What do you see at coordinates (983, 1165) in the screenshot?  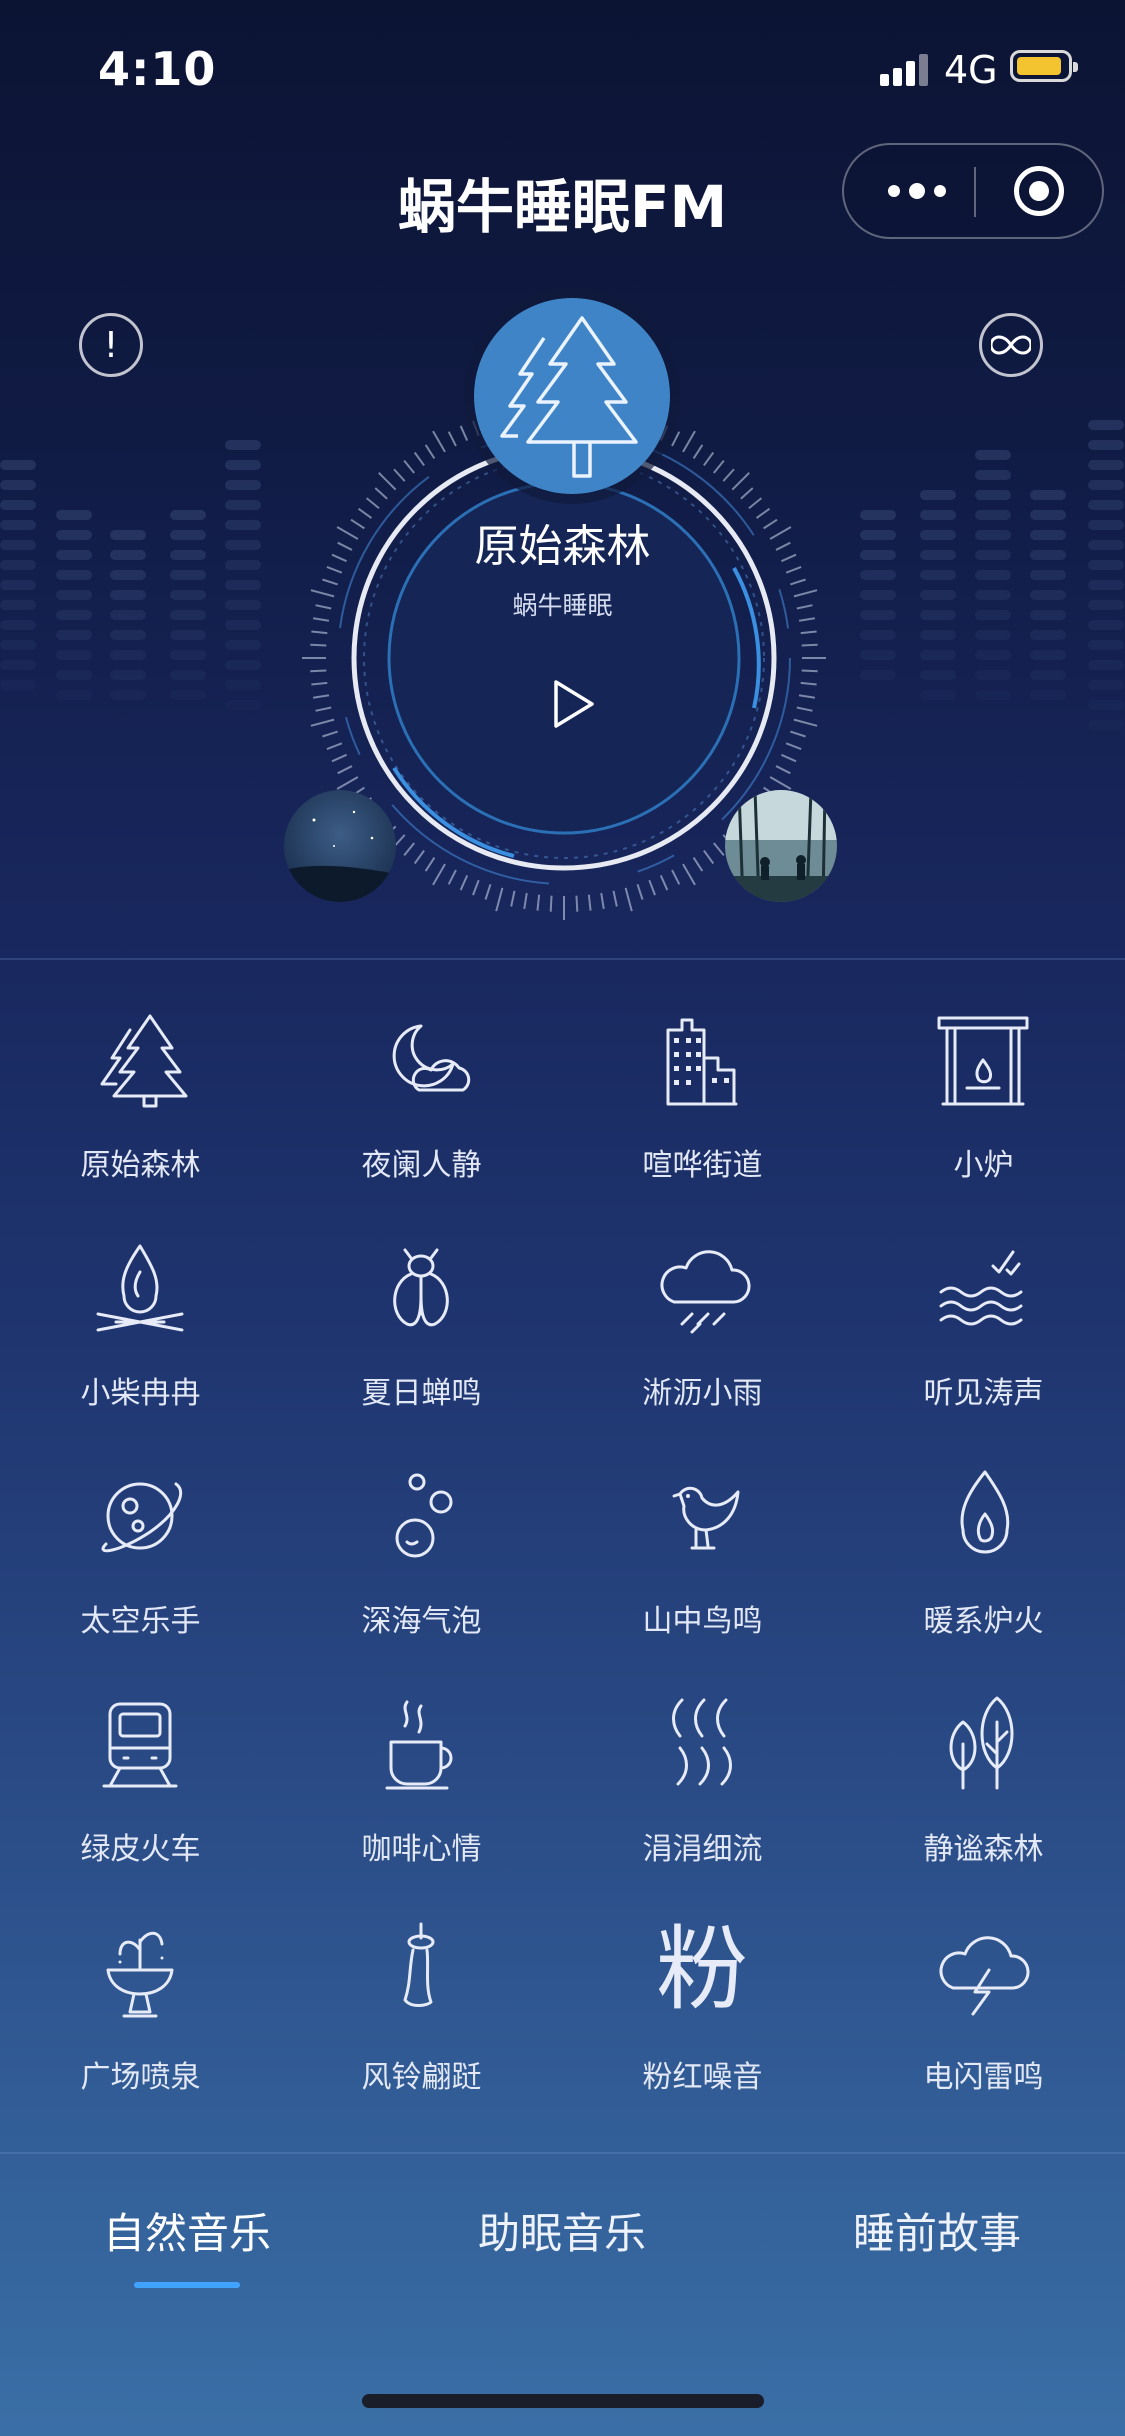 I see `sound-item-label: 小炉` at bounding box center [983, 1165].